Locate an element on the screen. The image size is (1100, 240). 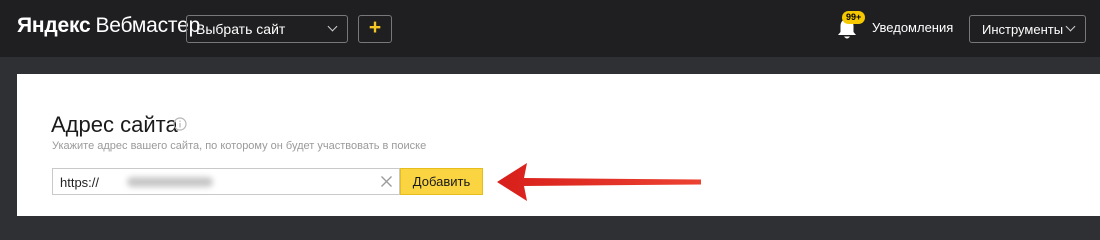
logo-product: Вебмастер is located at coordinates (148, 25).